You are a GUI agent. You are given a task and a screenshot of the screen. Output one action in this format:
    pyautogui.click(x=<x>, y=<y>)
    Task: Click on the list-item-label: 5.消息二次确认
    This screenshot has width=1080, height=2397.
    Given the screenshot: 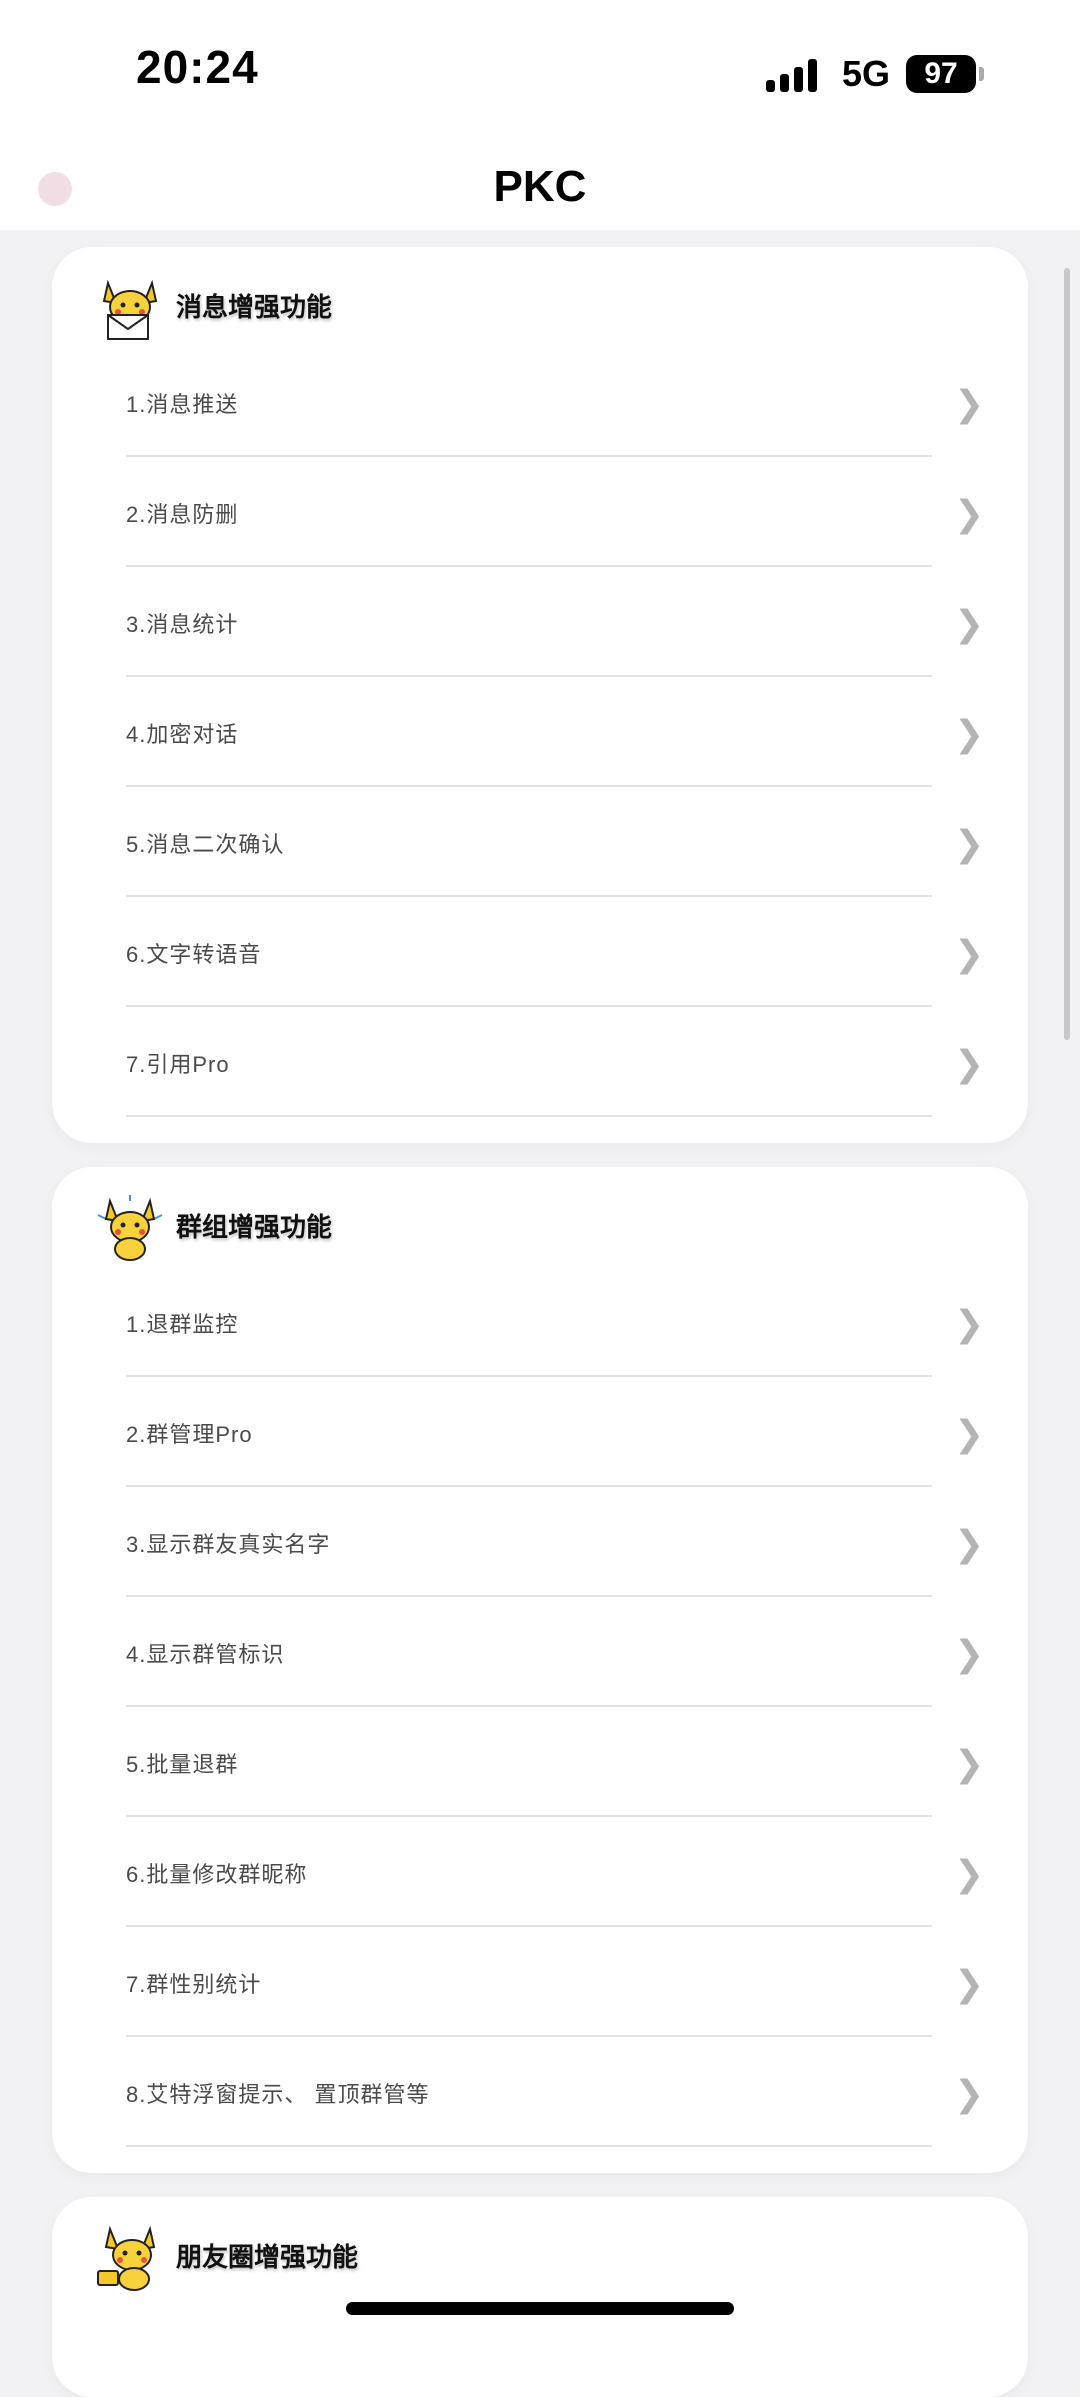 What is the action you would take?
    pyautogui.click(x=205, y=844)
    